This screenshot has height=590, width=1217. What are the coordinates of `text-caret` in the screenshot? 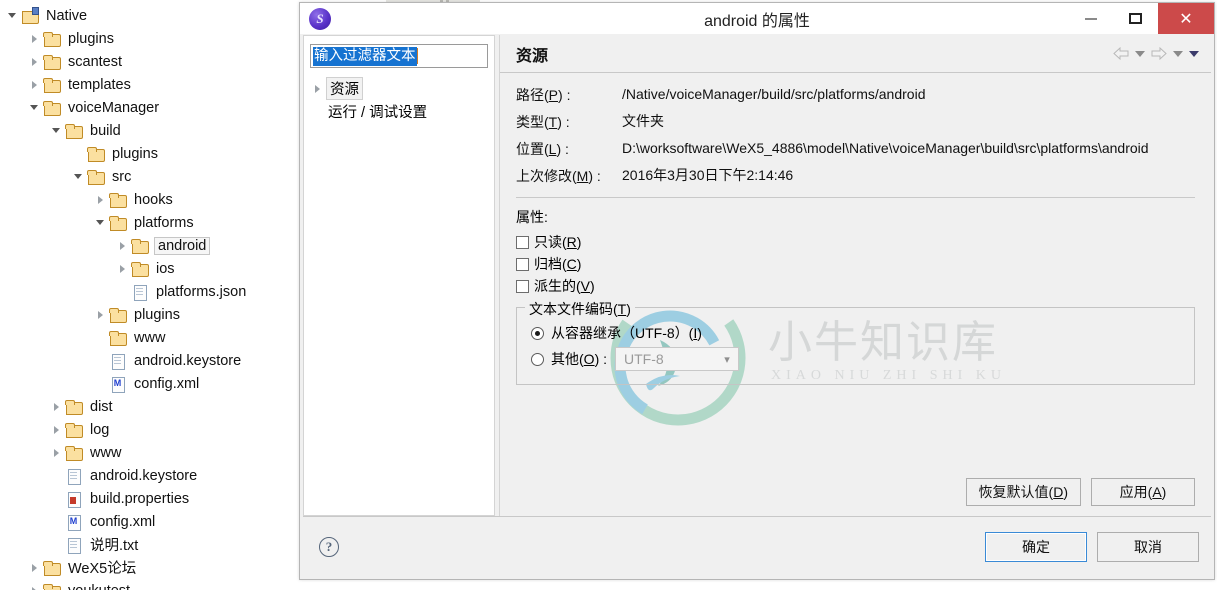 It's located at (417, 56).